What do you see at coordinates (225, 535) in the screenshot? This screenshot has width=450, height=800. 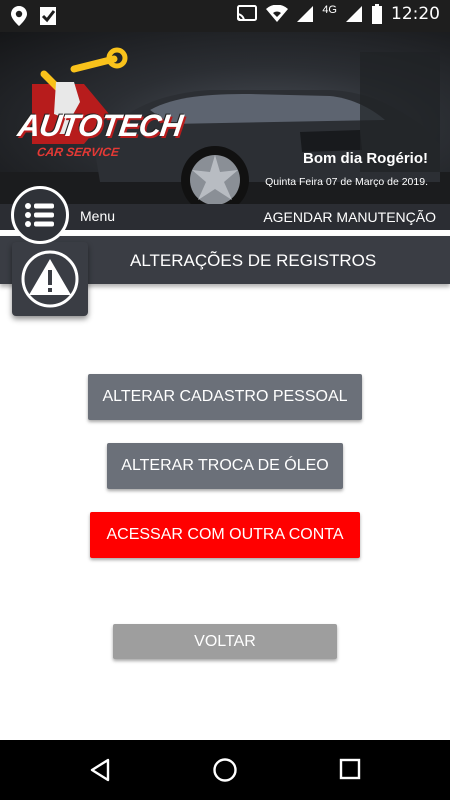 I see `switch-account-button: ACESSAR COM OUTRA CONTA` at bounding box center [225, 535].